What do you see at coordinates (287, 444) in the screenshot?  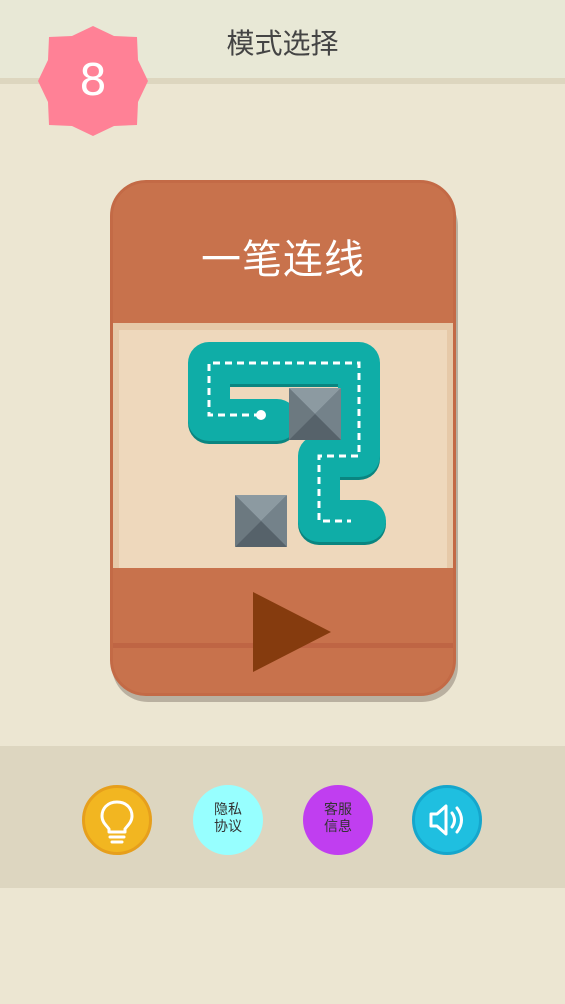 I see `puzzle-preview` at bounding box center [287, 444].